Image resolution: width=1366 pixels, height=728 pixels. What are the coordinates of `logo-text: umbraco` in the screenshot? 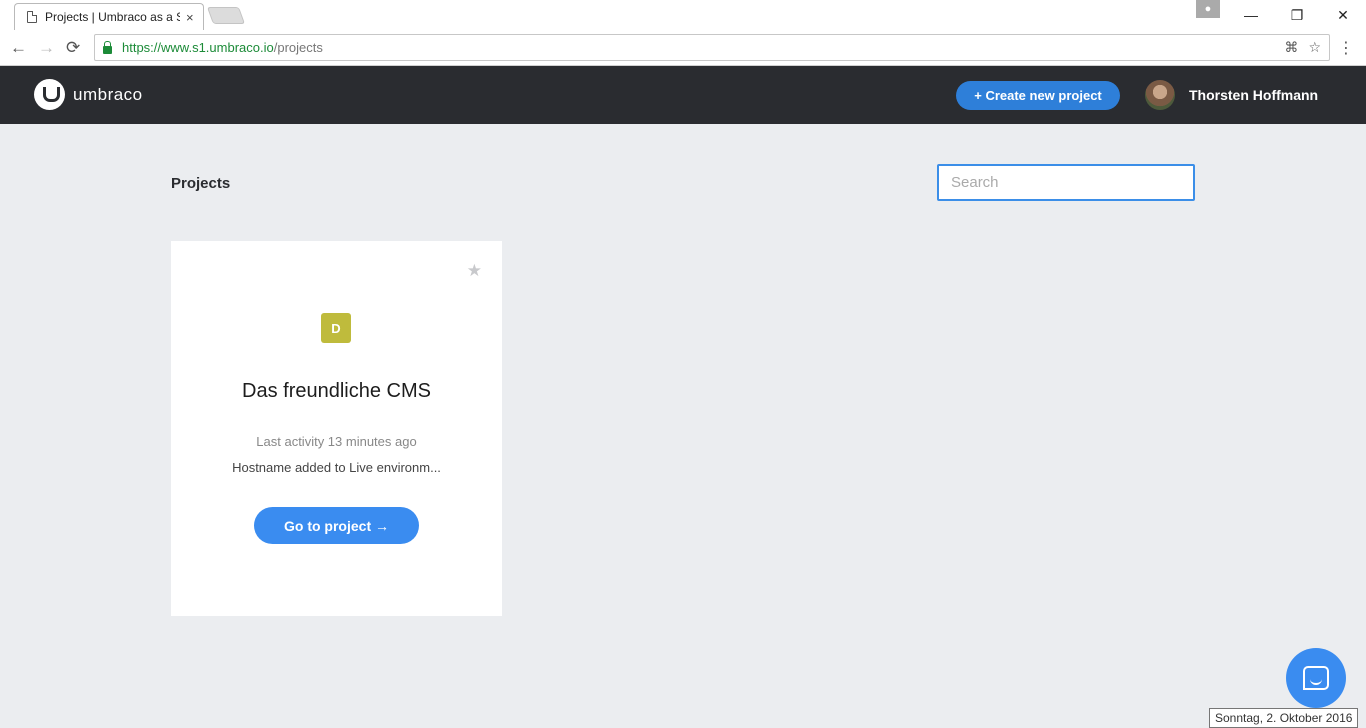 It's located at (108, 94).